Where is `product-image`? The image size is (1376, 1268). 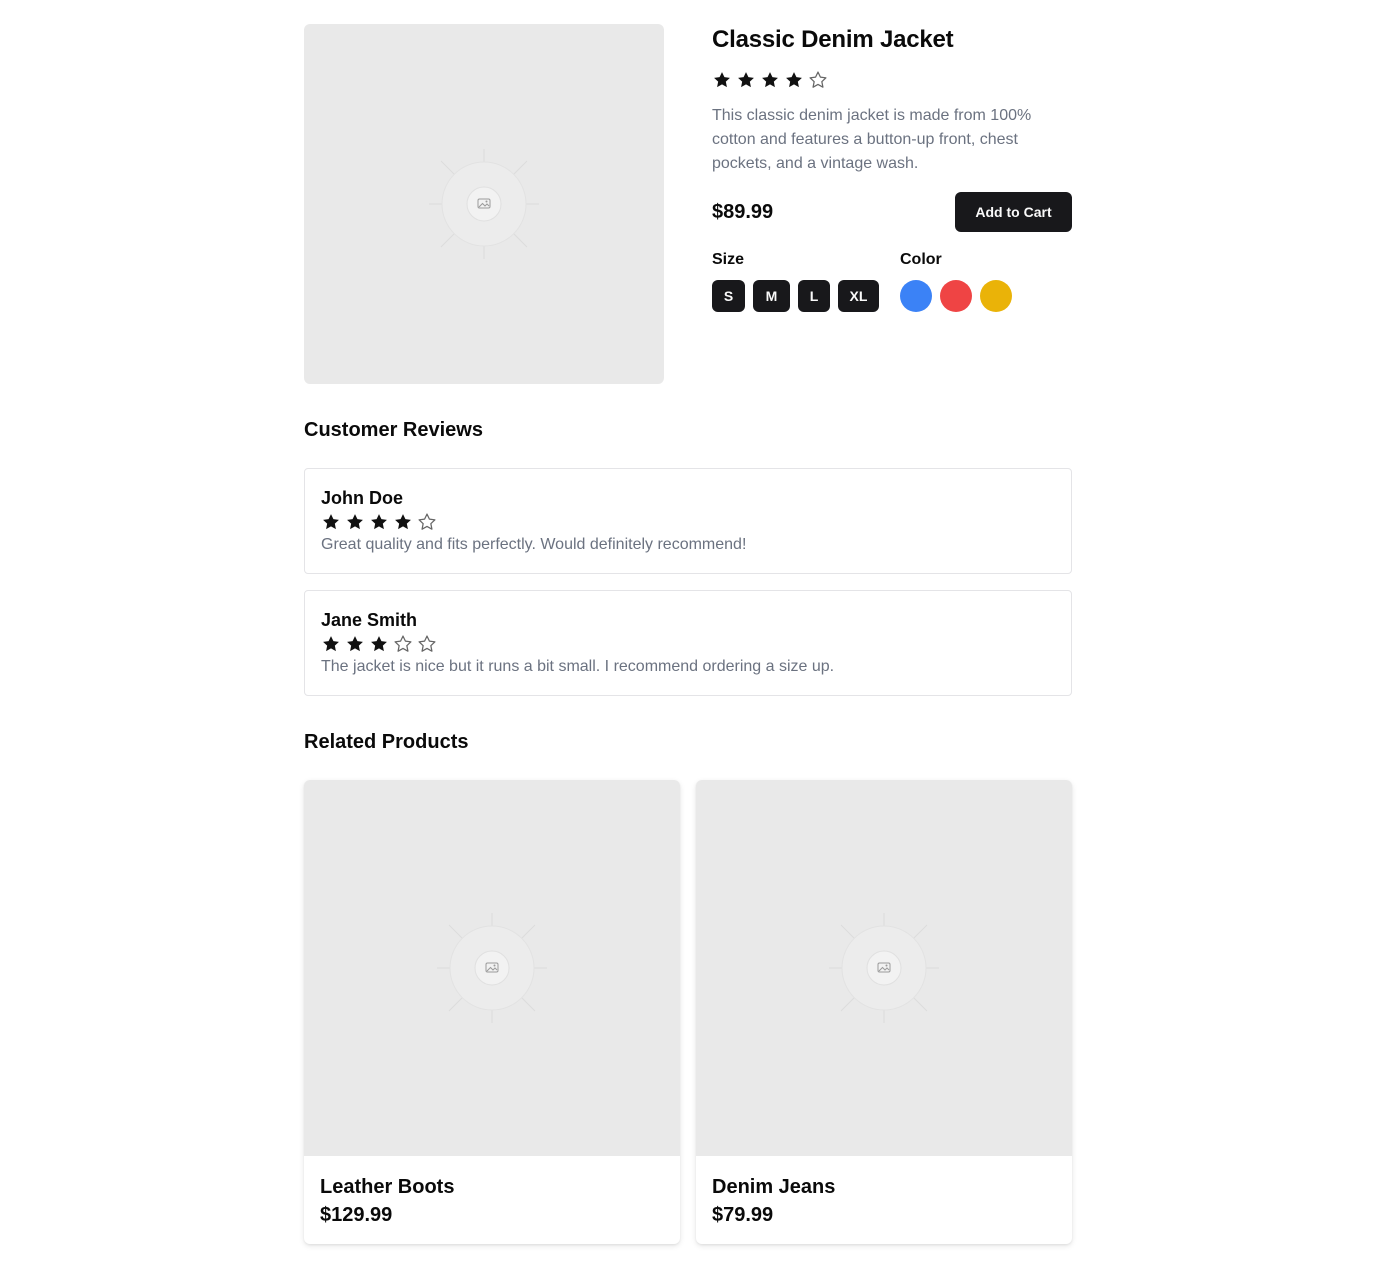
product-image is located at coordinates (484, 204).